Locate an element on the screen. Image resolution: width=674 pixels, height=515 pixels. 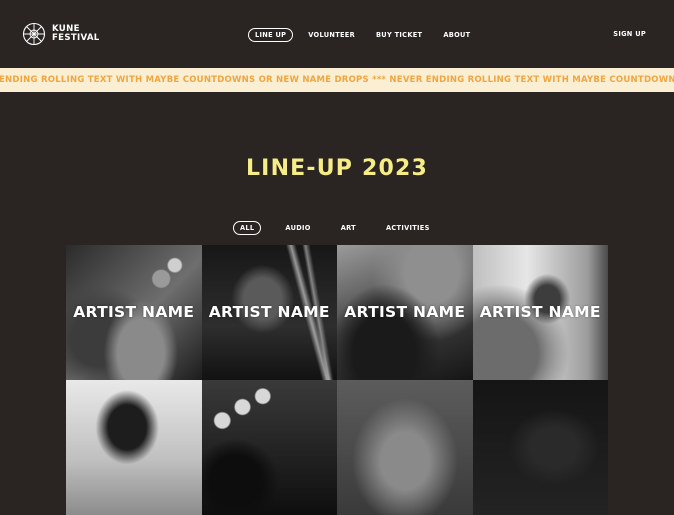
logo: KUNE FESTIVAL is located at coordinates (61, 34).